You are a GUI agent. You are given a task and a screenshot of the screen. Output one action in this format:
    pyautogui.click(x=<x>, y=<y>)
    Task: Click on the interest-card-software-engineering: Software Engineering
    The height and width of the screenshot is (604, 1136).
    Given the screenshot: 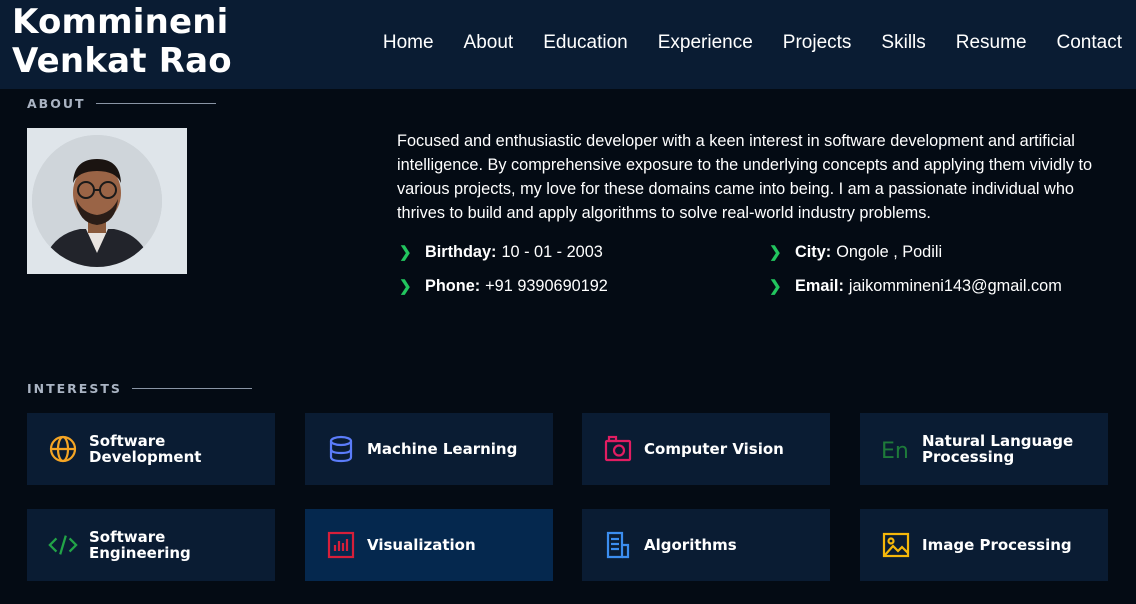 What is the action you would take?
    pyautogui.click(x=151, y=545)
    